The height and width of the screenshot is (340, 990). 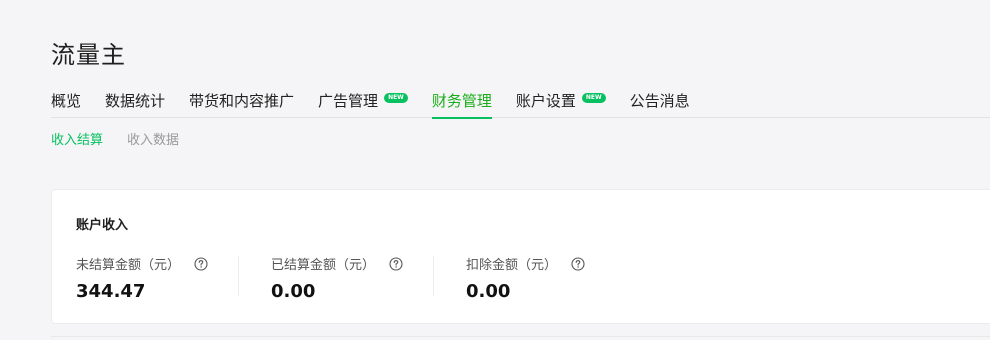 I want to click on sub-tab-bar: 收入结算 收入数据, so click(x=127, y=138).